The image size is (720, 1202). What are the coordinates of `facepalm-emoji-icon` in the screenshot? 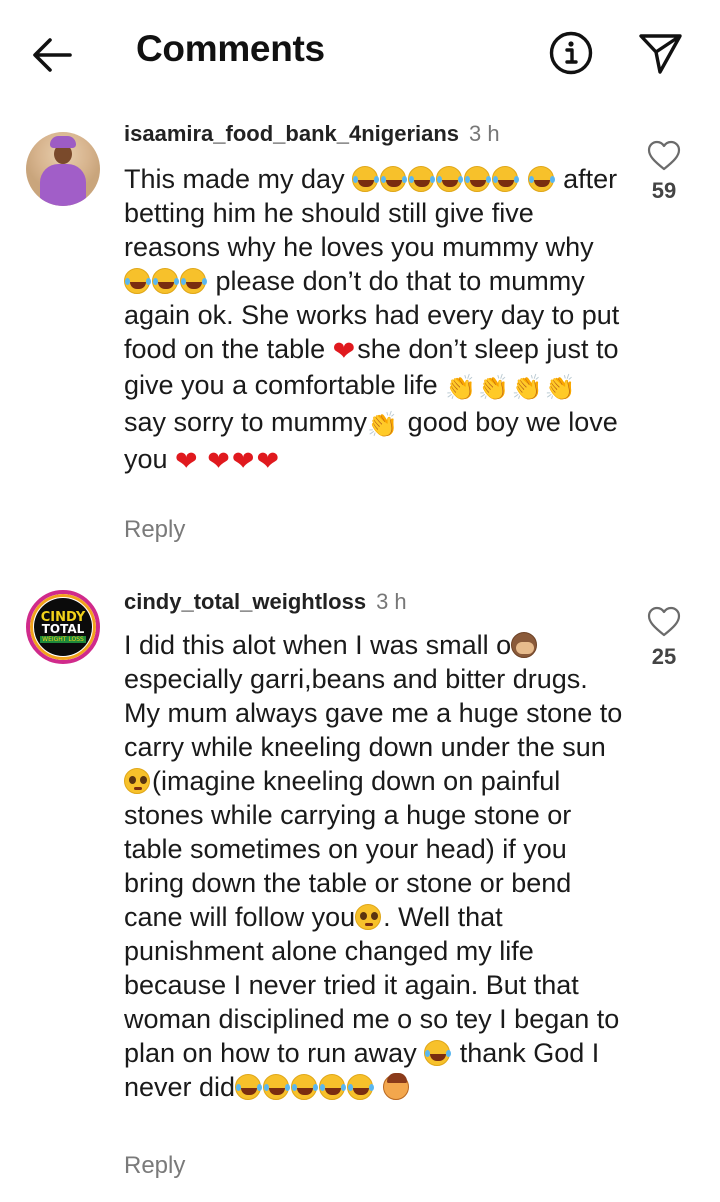 It's located at (395, 1086).